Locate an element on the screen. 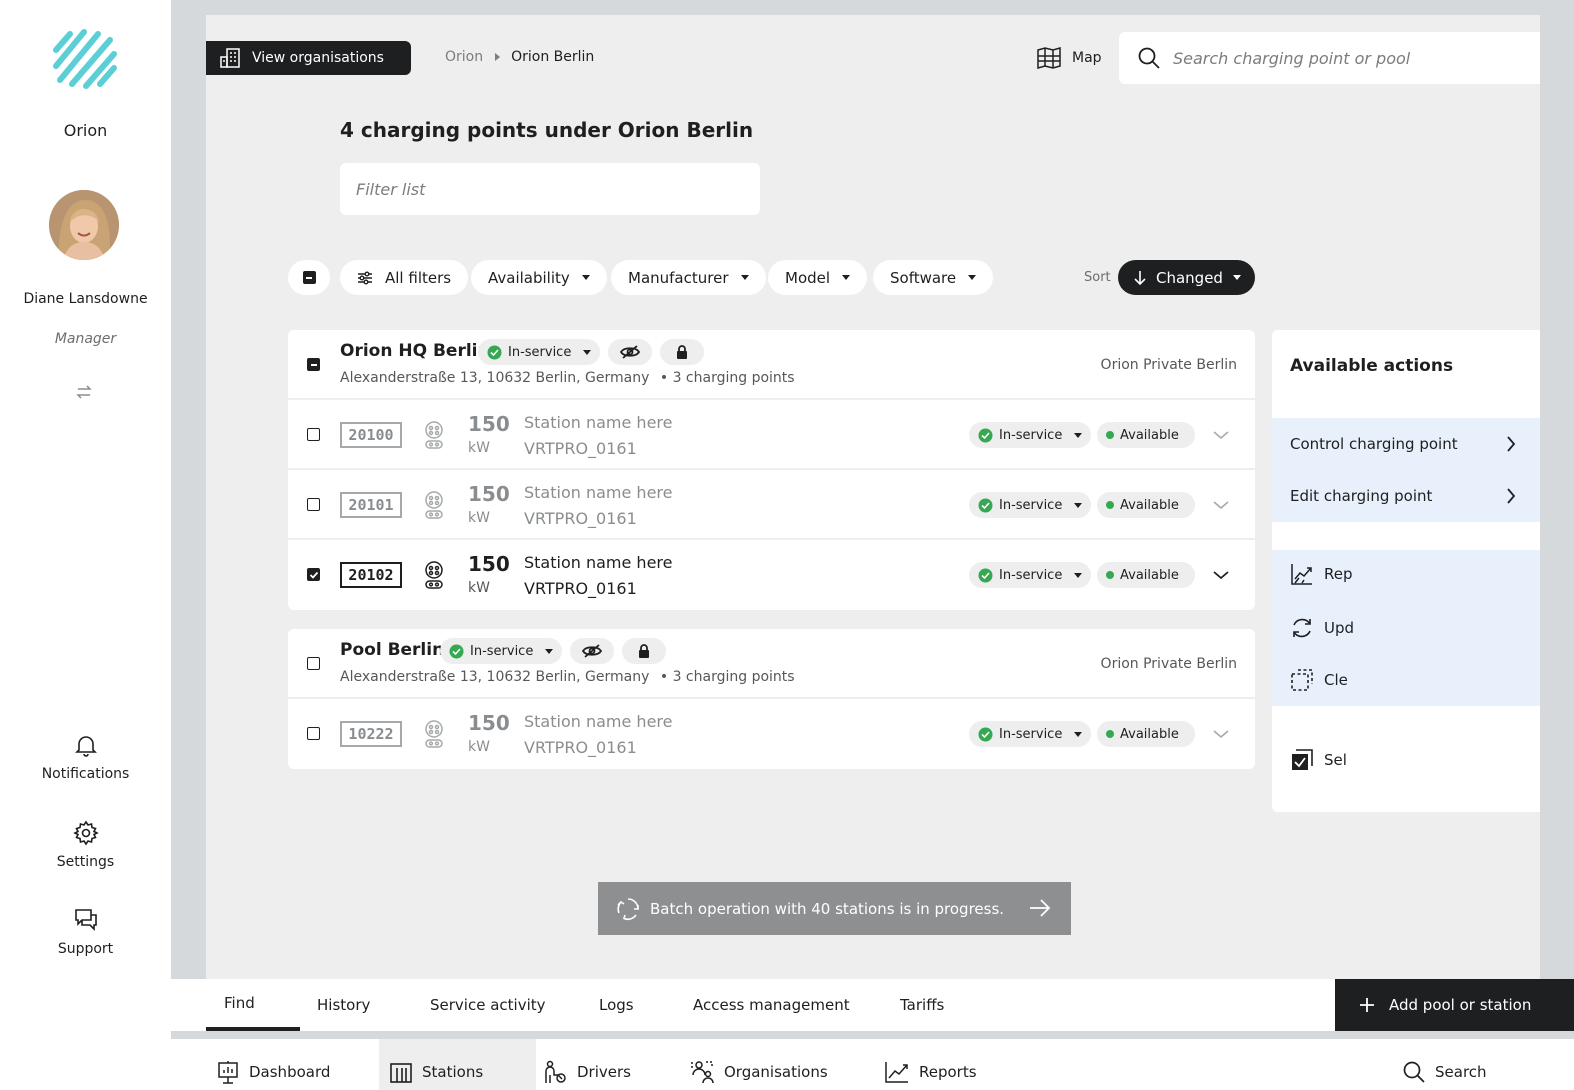 This screenshot has width=1574, height=1090. building-icon is located at coordinates (230, 58).